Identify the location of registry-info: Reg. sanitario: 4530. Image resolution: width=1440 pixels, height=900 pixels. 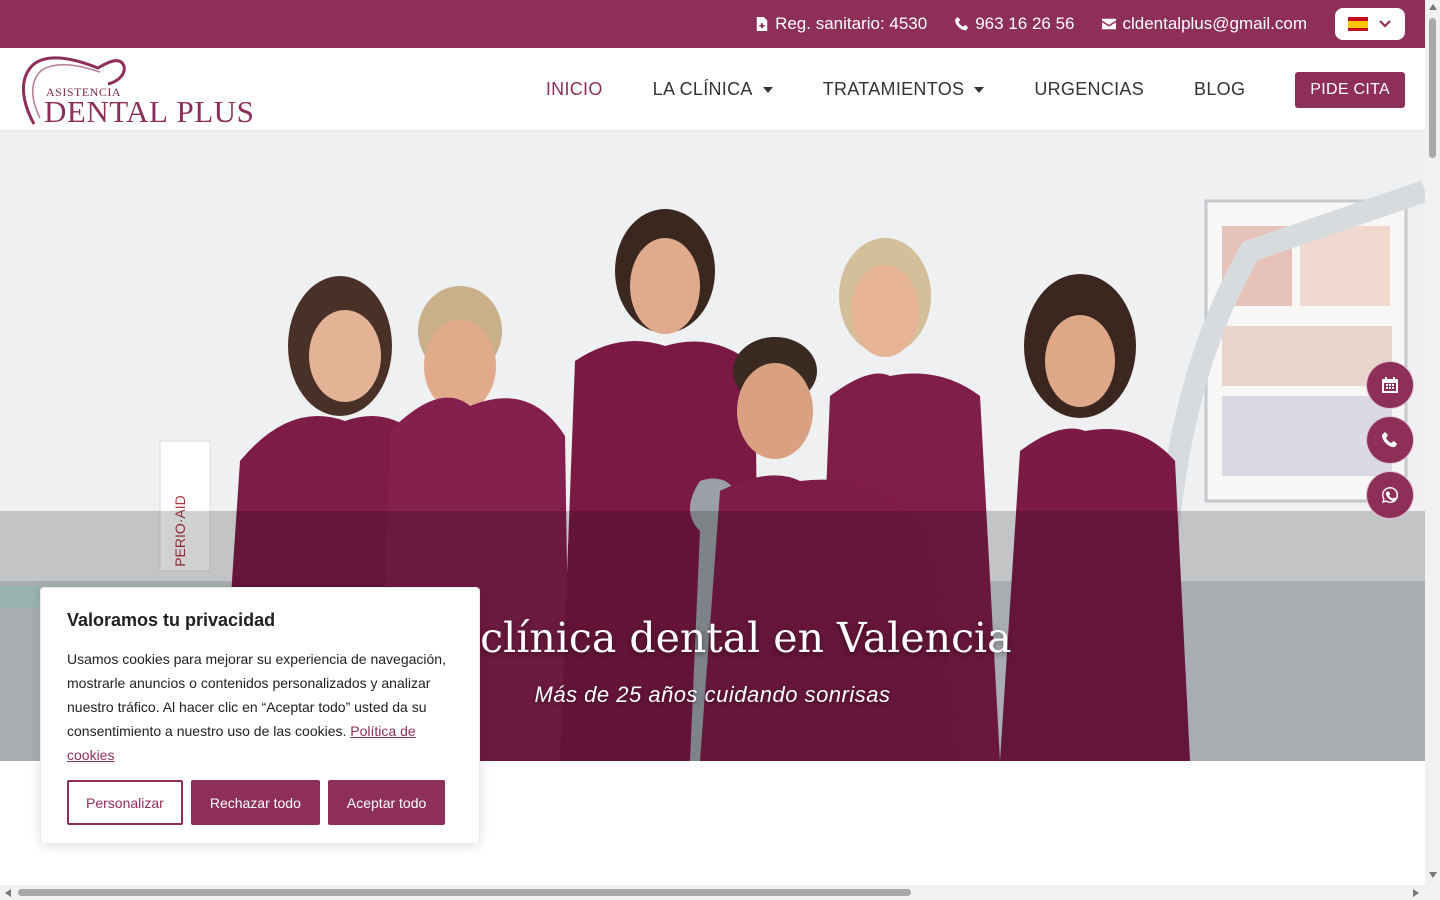
(841, 24).